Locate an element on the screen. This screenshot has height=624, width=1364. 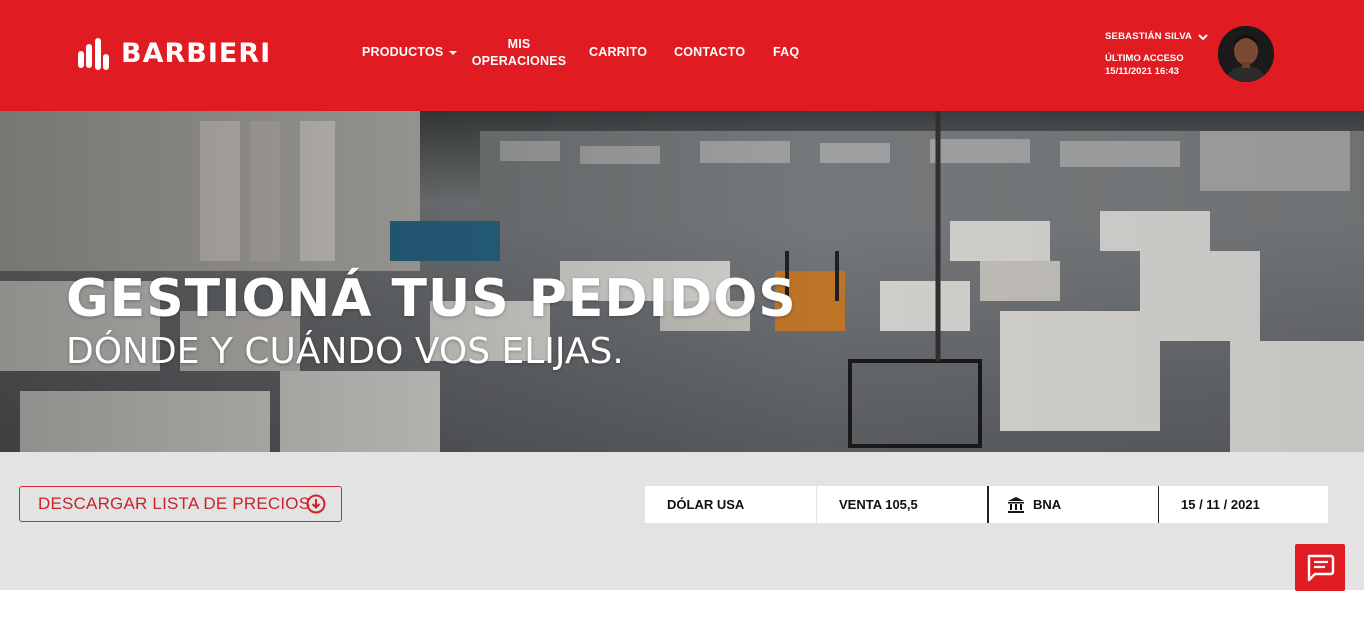
nav-mis-operaciones: MIS OPERACIONES is located at coordinates (519, 53).